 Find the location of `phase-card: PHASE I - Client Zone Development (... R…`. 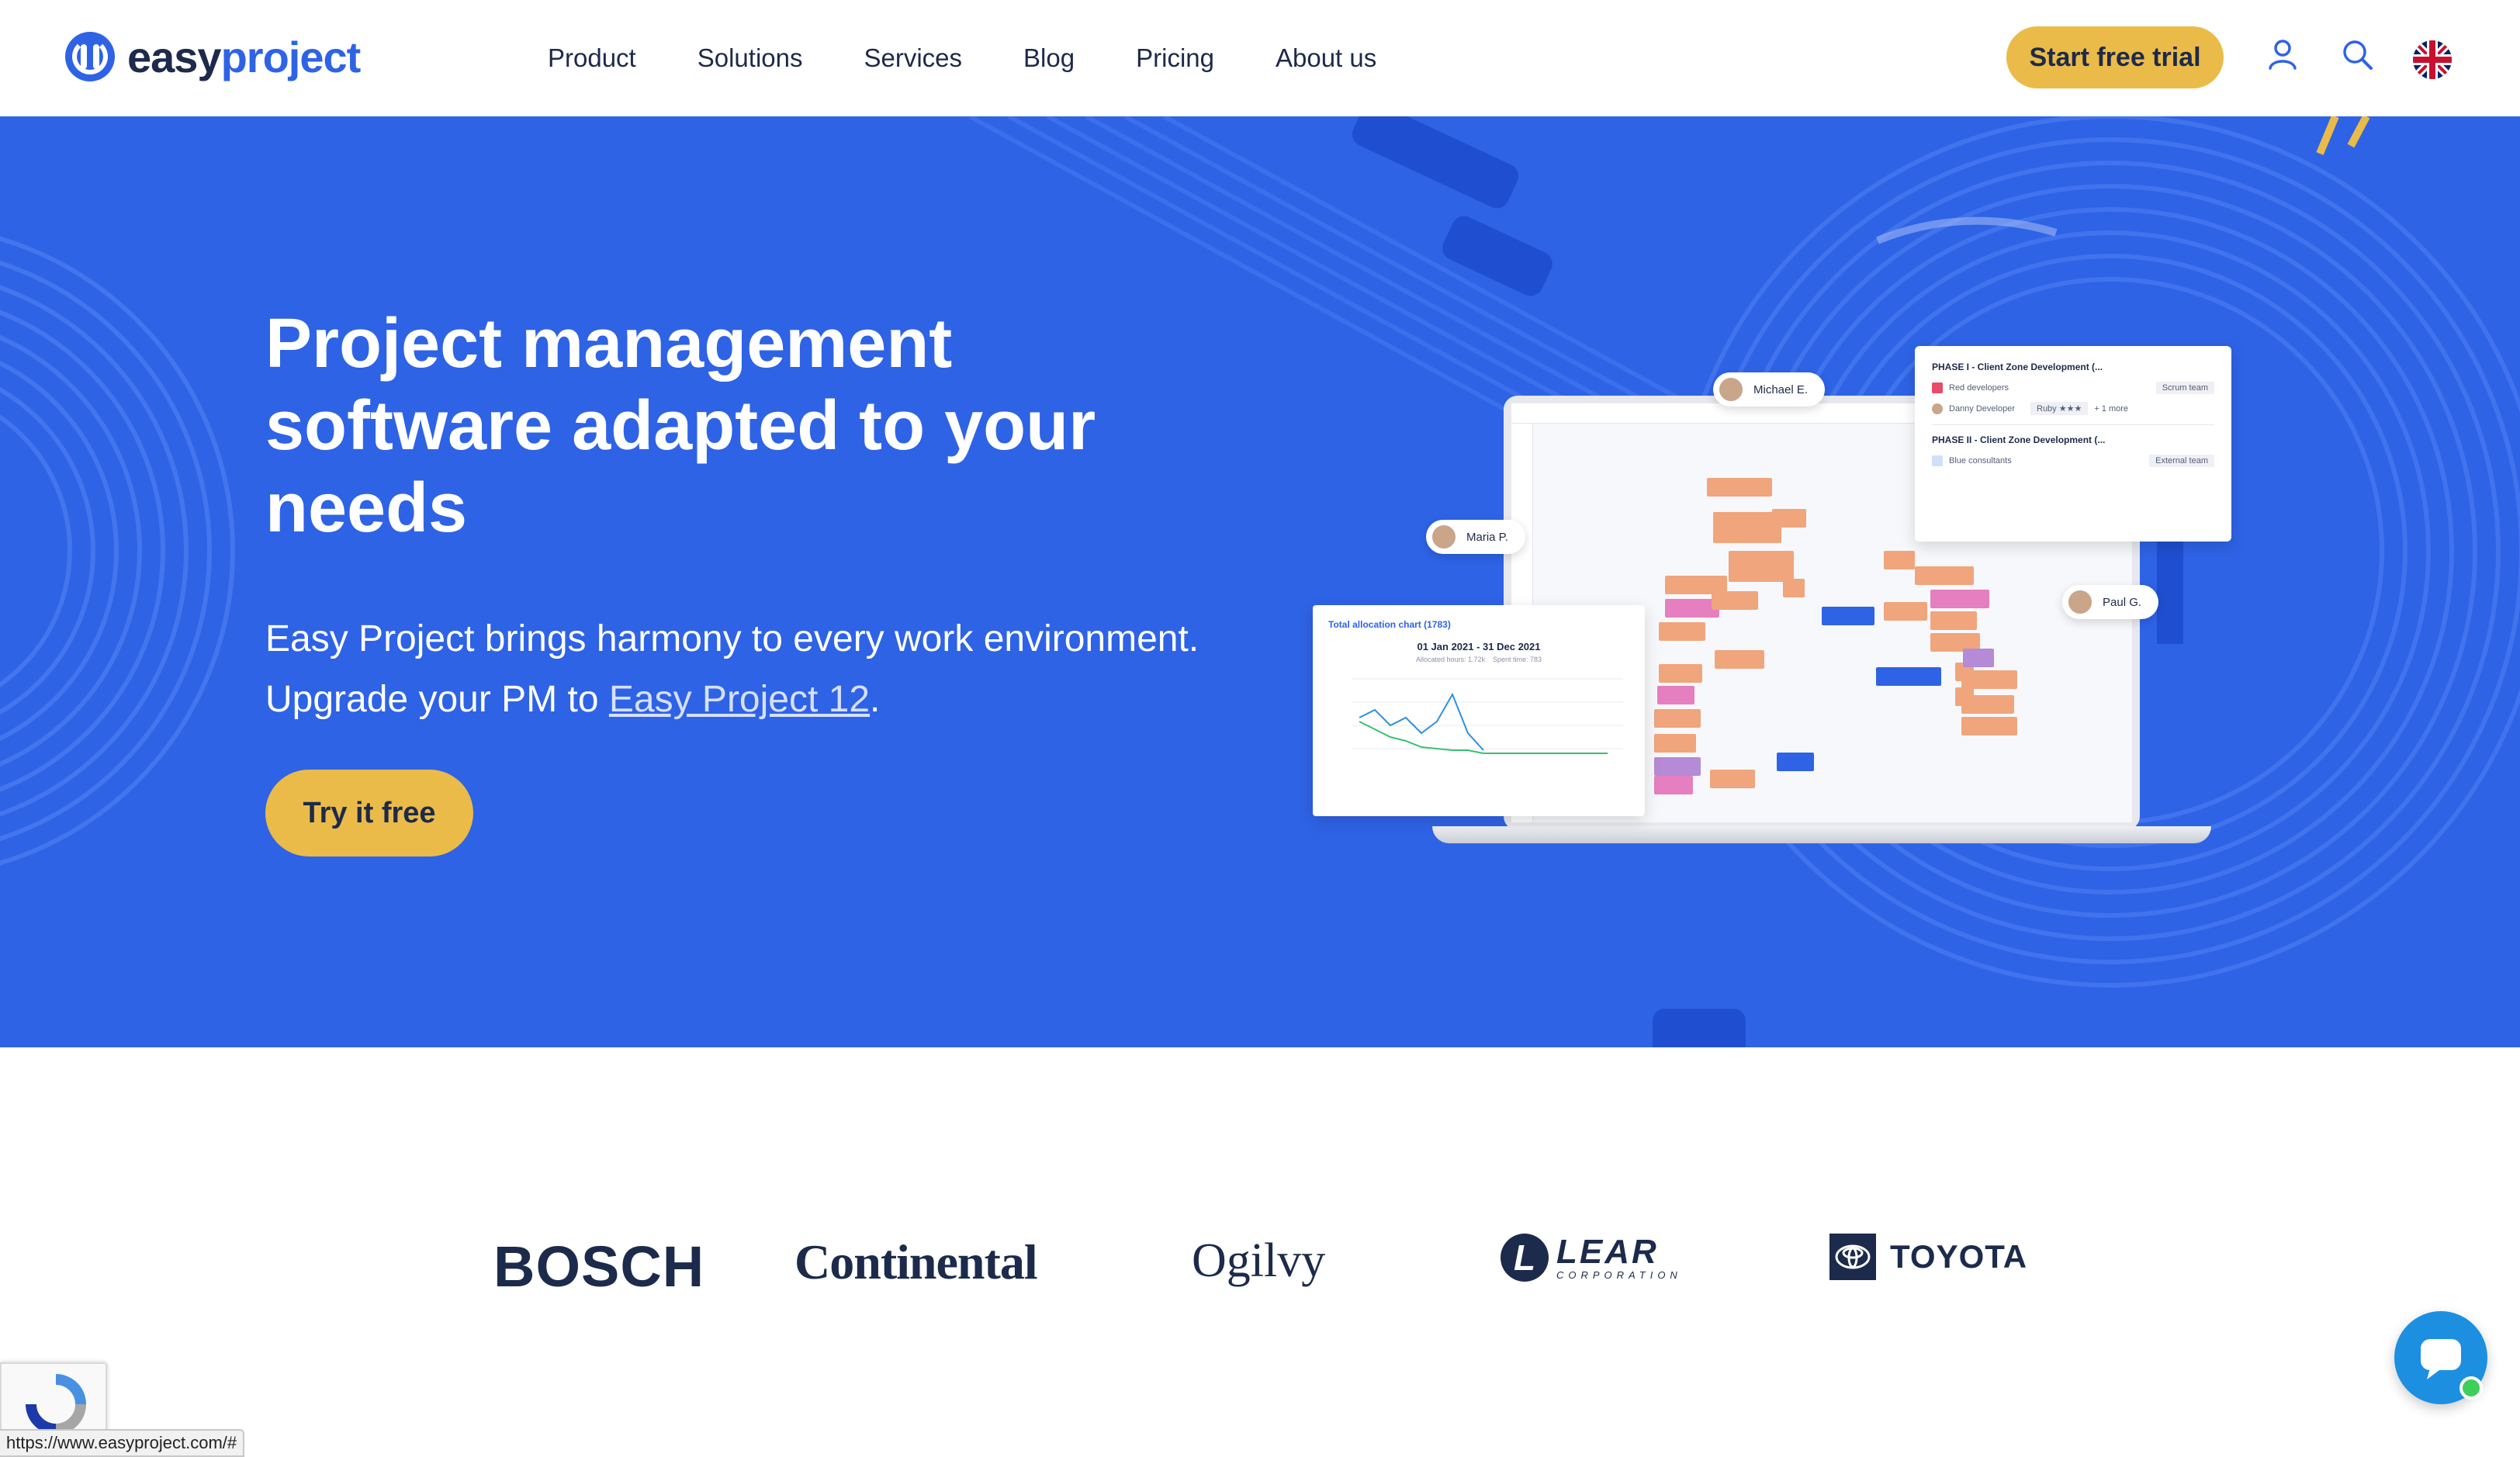

phase-card: PHASE I - Client Zone Development (... R… is located at coordinates (2073, 444).